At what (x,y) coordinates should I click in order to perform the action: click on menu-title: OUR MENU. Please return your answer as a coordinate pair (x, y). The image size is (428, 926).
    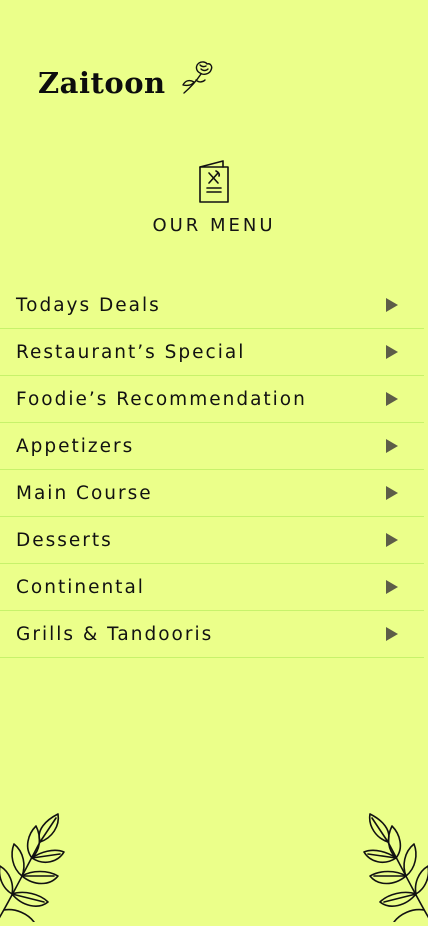
    Looking at the image, I should click on (214, 225).